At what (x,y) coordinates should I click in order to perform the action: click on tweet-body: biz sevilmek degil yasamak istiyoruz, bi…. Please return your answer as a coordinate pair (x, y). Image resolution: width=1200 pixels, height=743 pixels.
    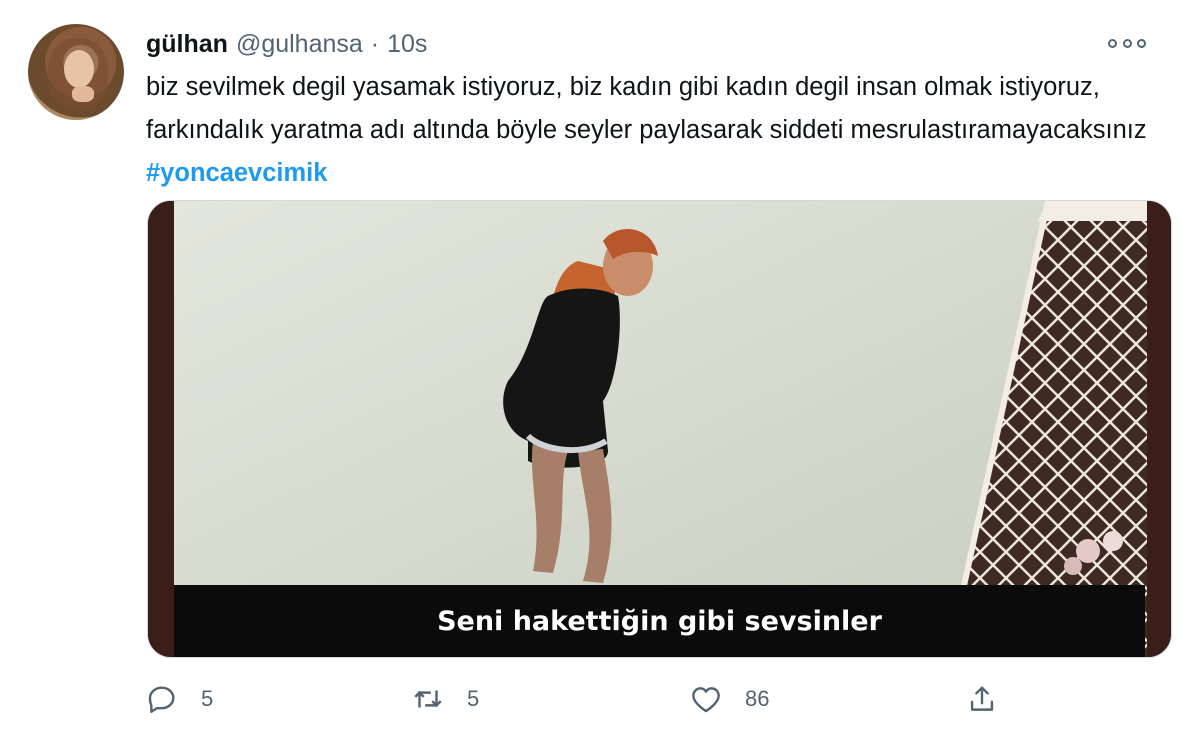
    Looking at the image, I should click on (646, 108).